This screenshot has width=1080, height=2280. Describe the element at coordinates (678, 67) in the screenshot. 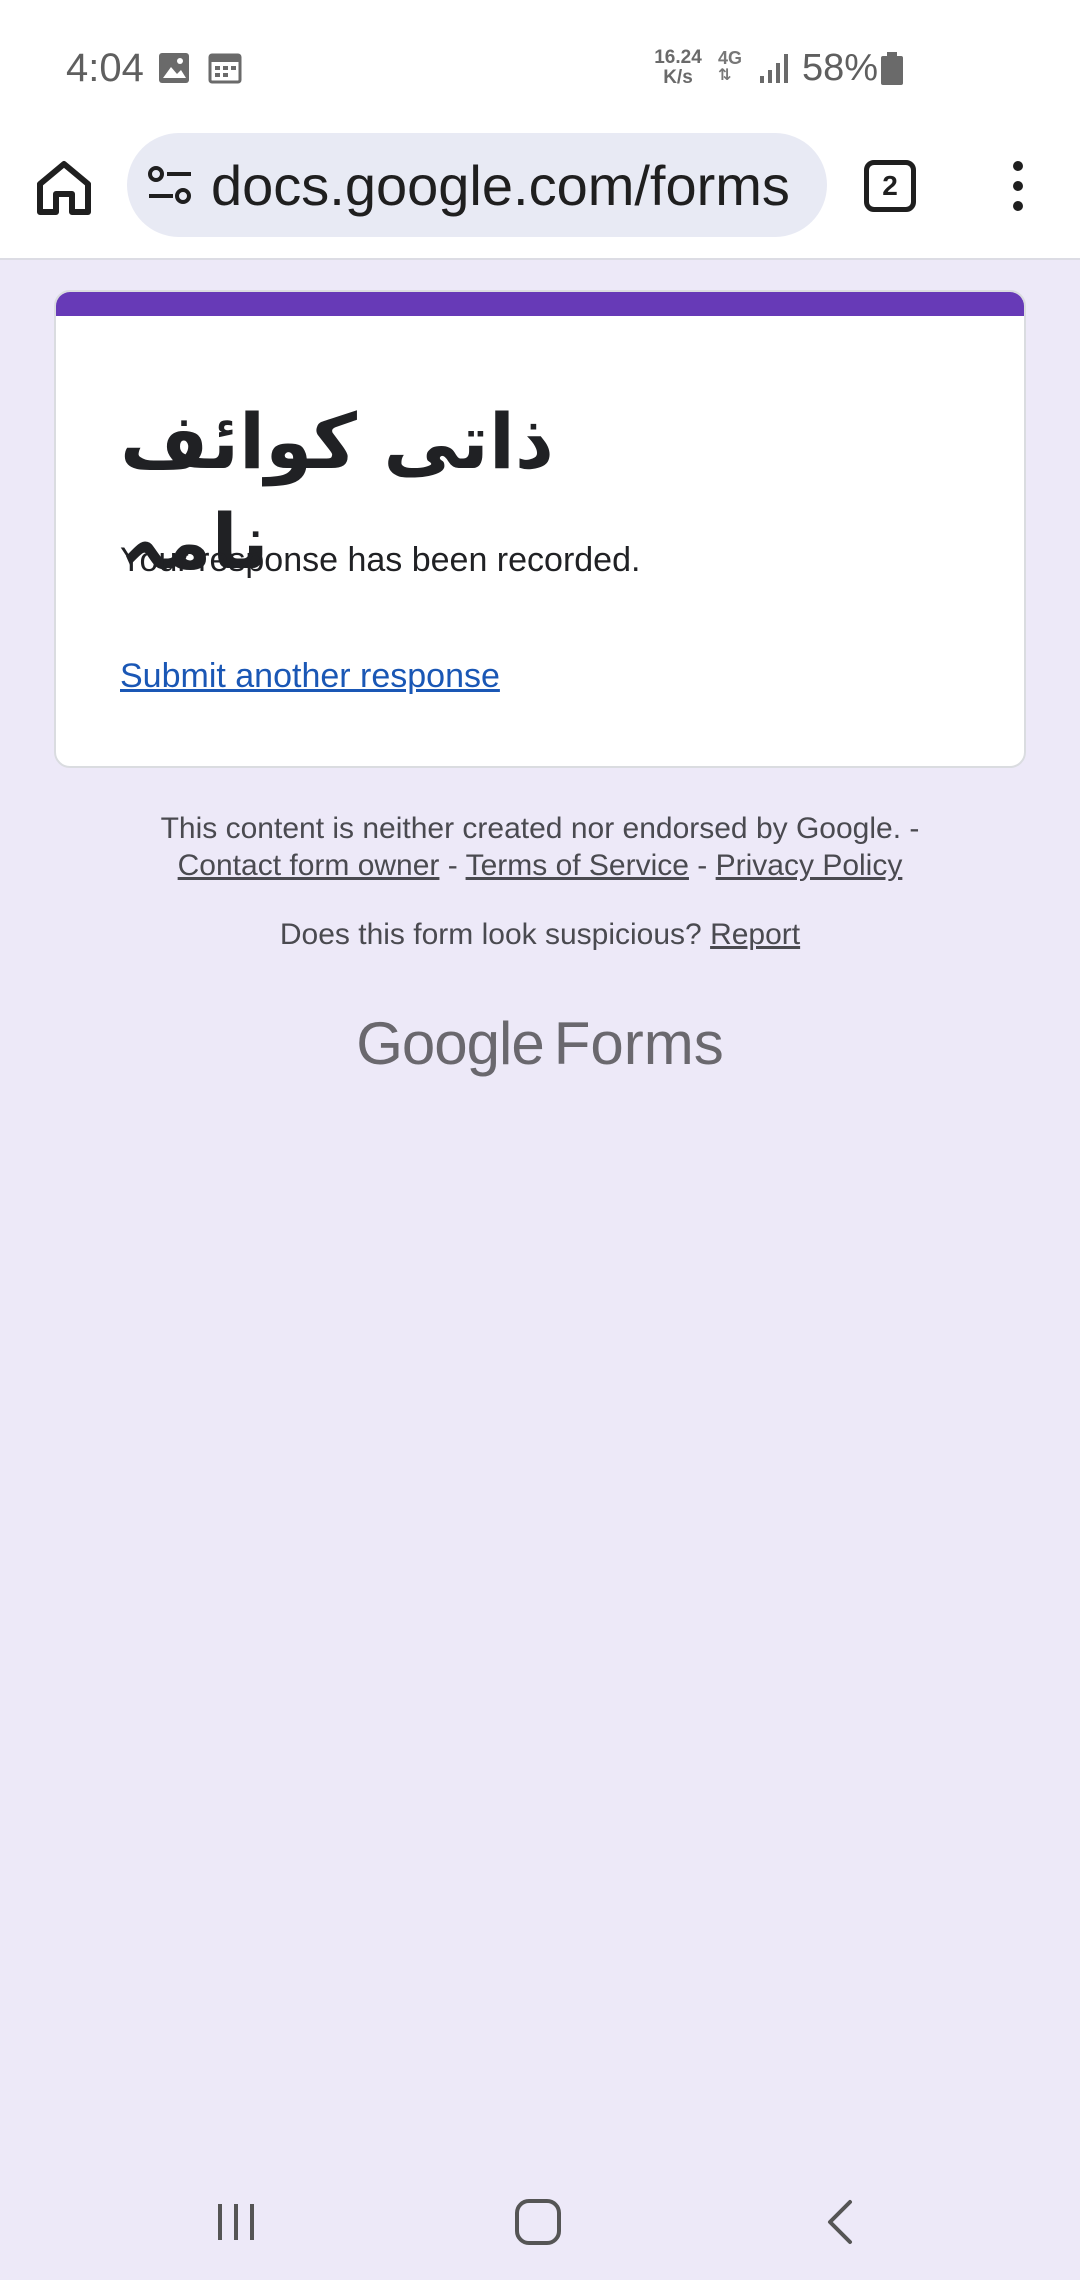

I see `network-speed: 16.24 K/s` at that location.